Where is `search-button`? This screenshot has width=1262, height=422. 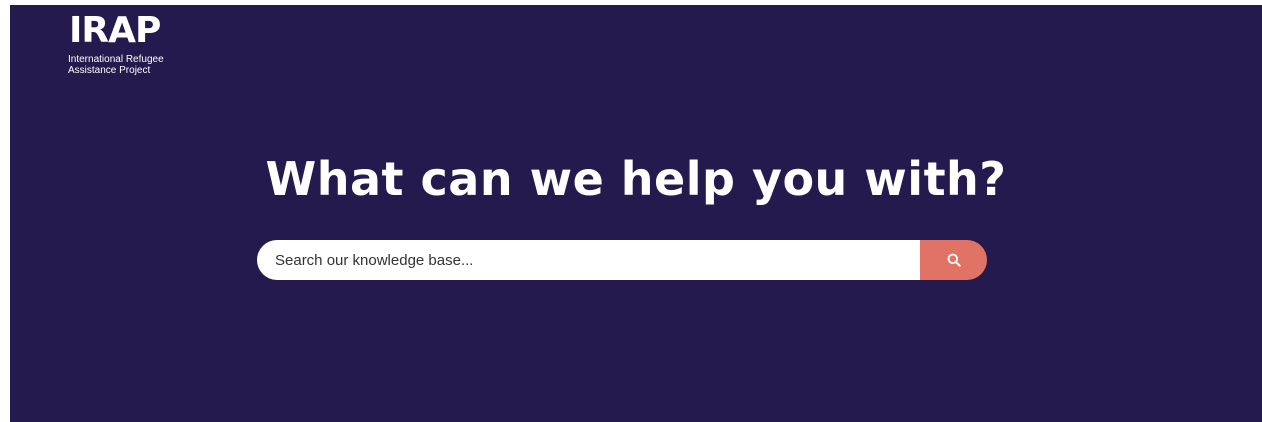
search-button is located at coordinates (953, 260).